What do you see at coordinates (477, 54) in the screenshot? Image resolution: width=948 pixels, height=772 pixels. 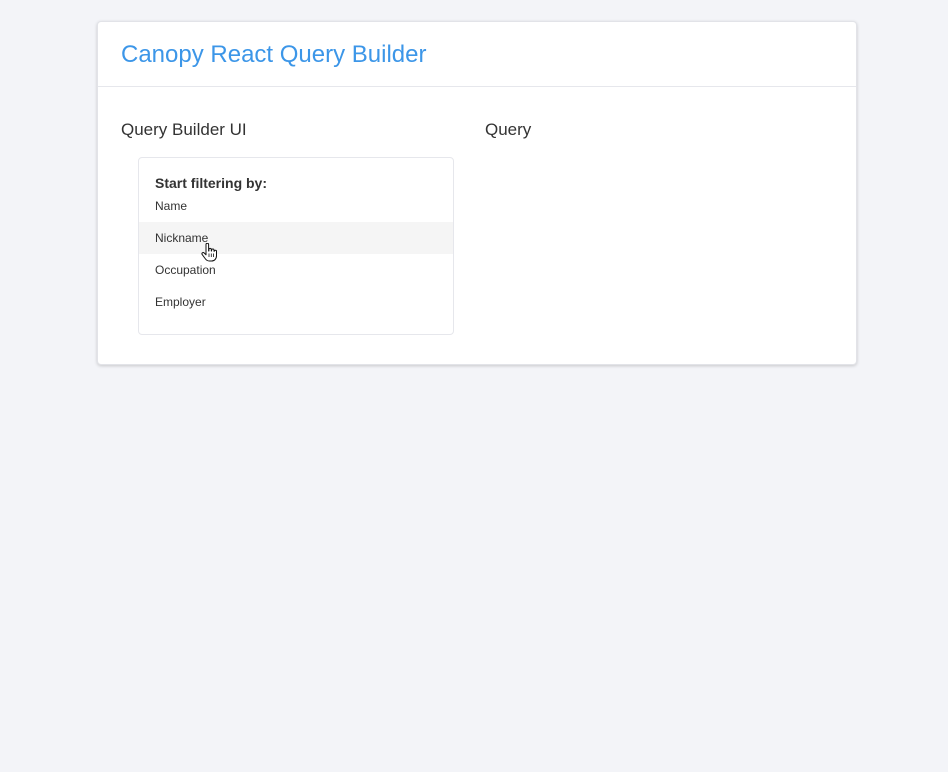 I see `card-header: Canopy React Query Builder` at bounding box center [477, 54].